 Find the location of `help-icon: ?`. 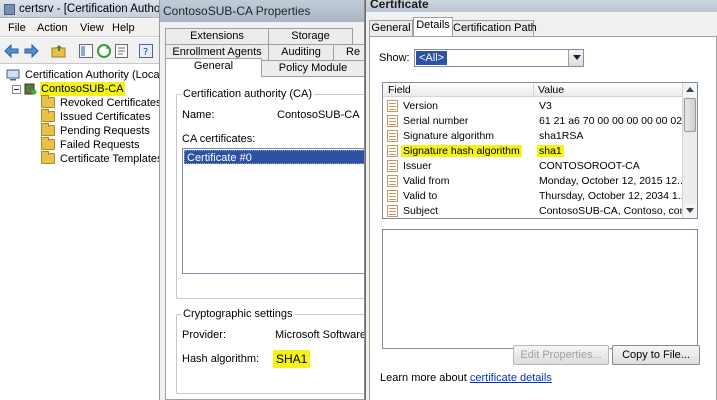

help-icon: ? is located at coordinates (146, 51).